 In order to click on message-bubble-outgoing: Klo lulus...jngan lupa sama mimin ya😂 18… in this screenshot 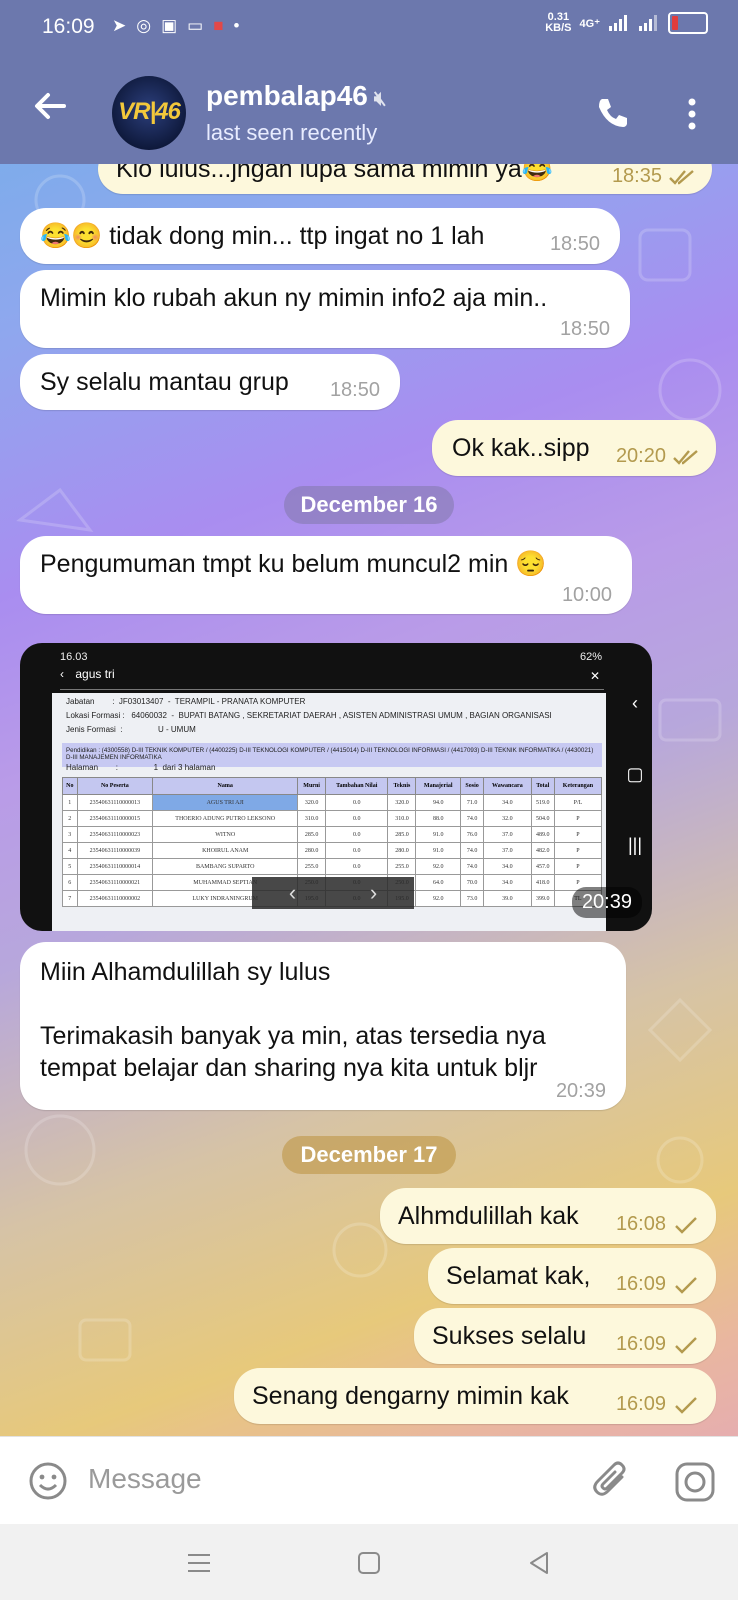, I will do `click(405, 179)`.